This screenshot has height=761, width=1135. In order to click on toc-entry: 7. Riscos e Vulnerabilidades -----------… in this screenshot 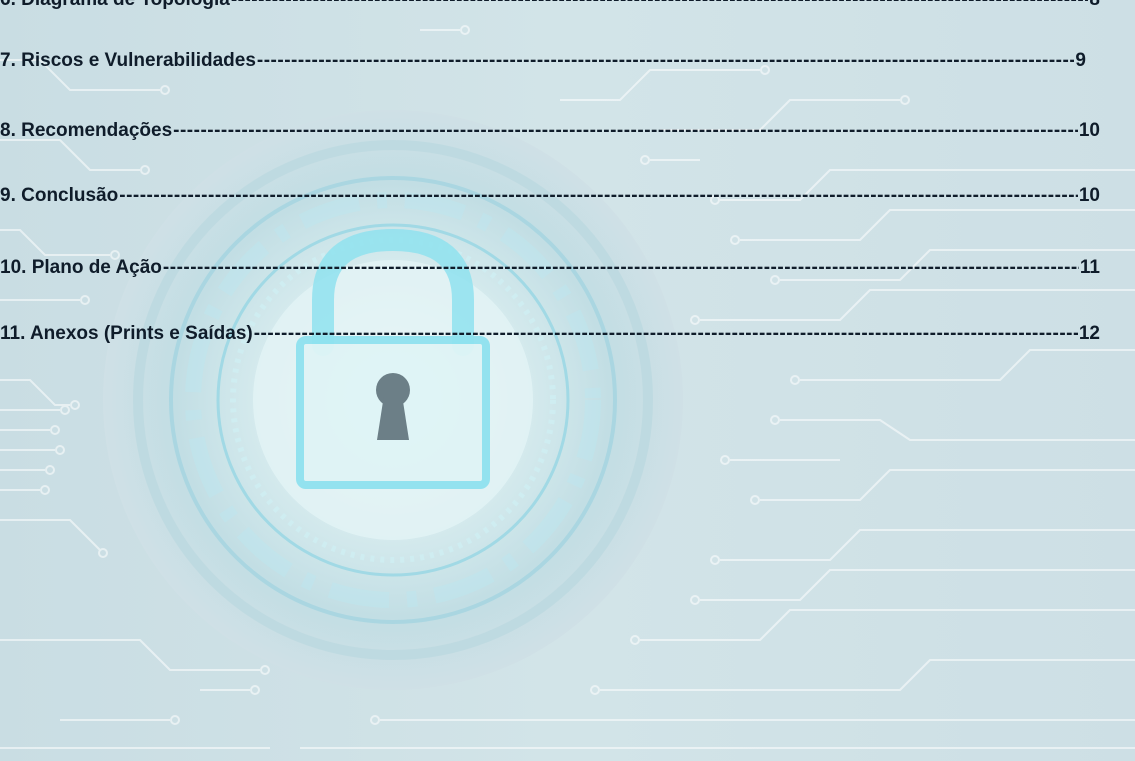, I will do `click(543, 61)`.